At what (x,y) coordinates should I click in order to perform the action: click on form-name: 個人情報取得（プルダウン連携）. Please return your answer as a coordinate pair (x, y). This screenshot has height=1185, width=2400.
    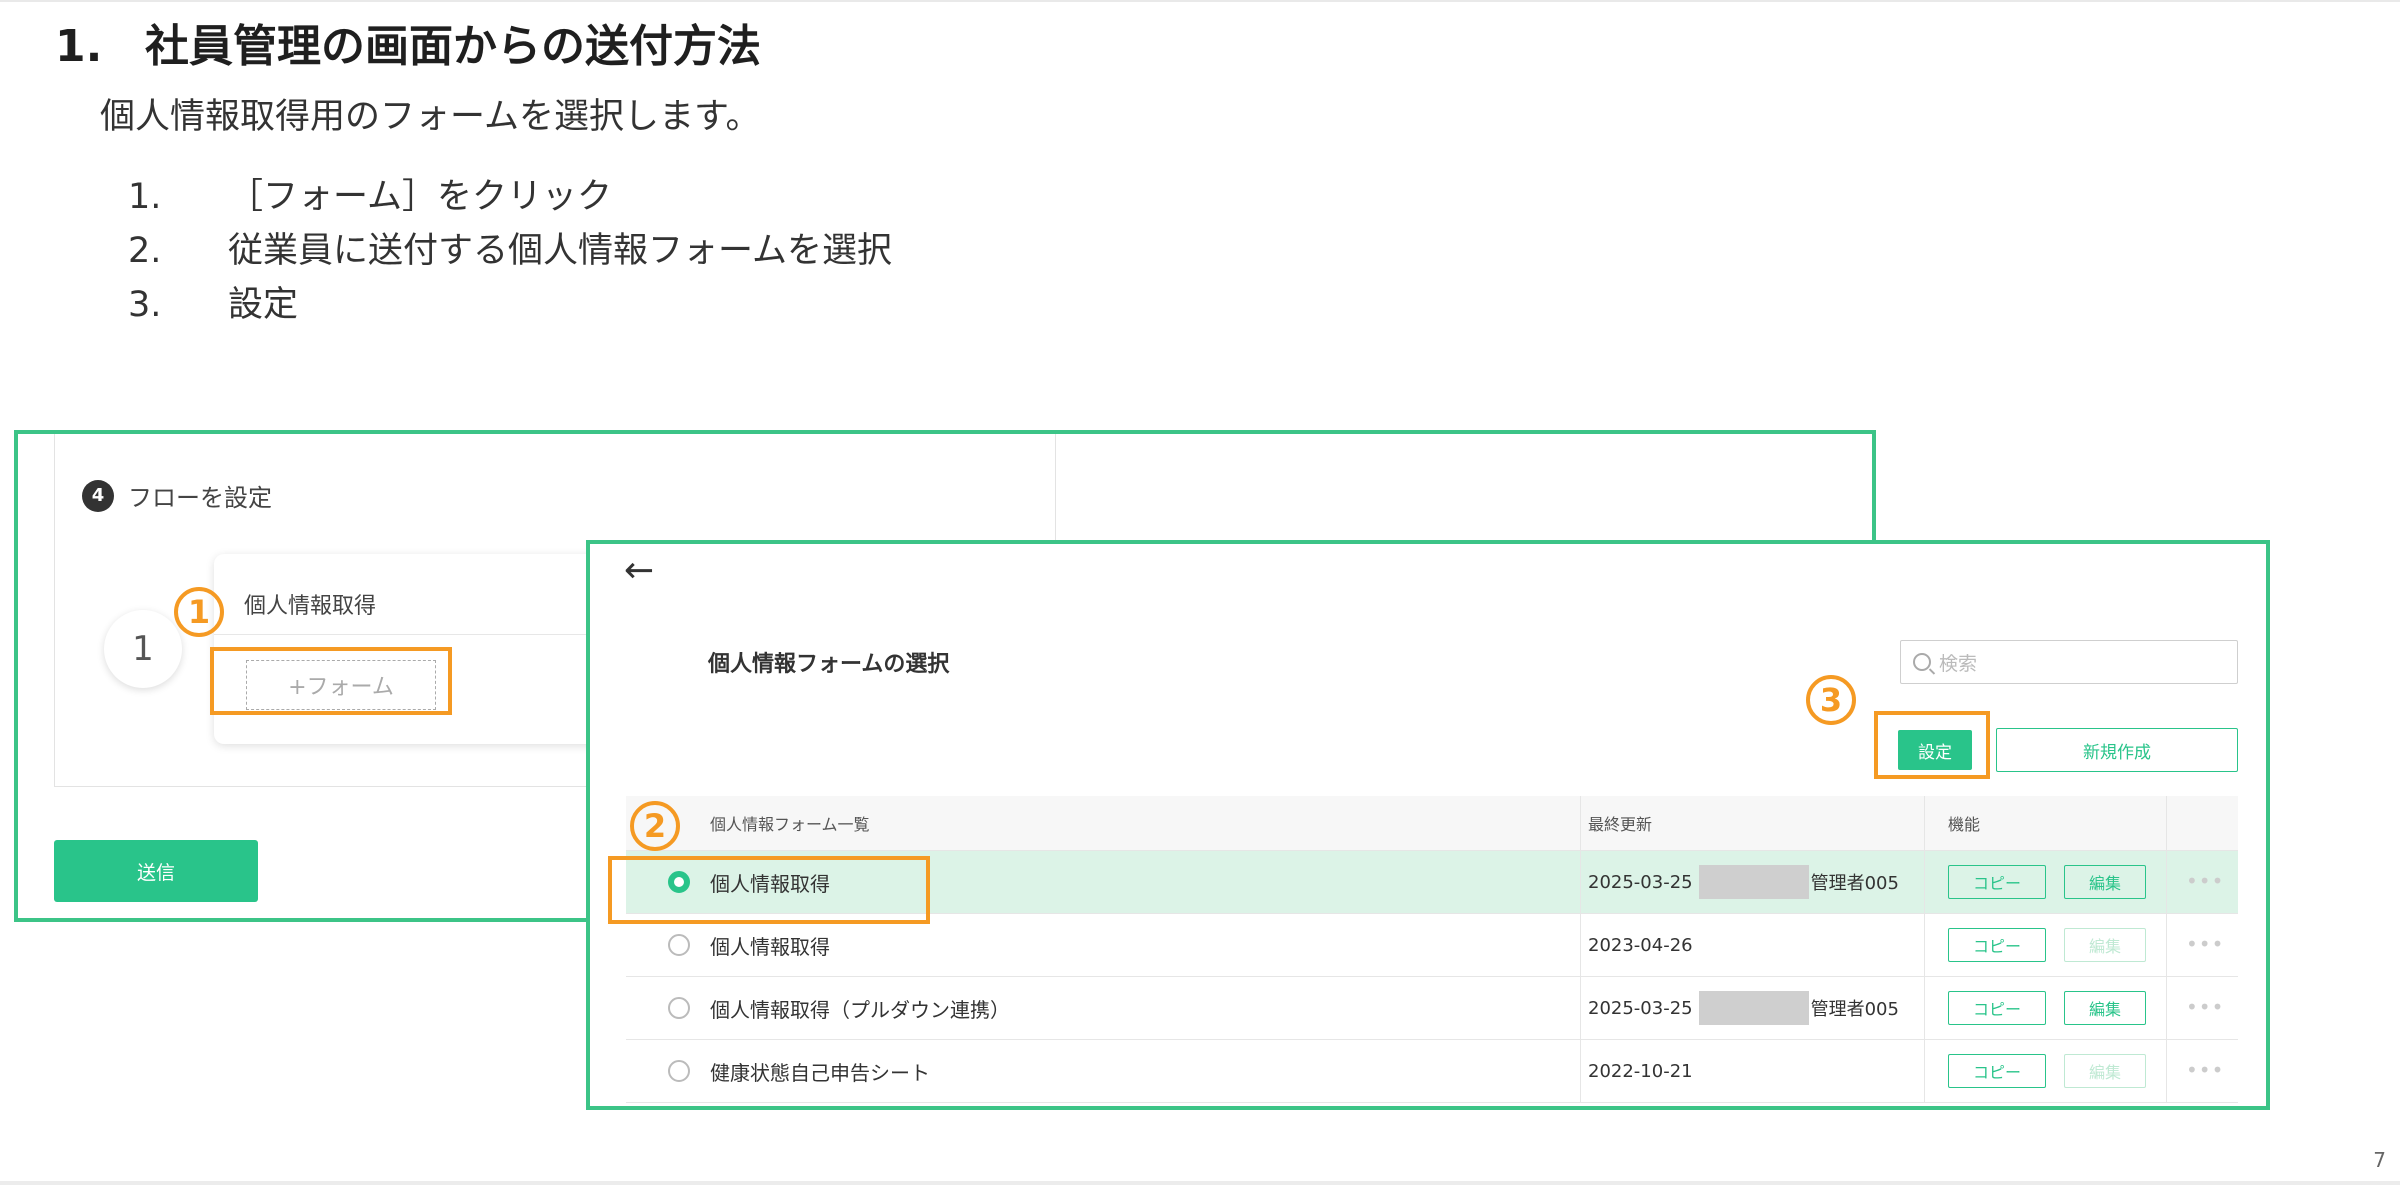
    Looking at the image, I should click on (860, 1009).